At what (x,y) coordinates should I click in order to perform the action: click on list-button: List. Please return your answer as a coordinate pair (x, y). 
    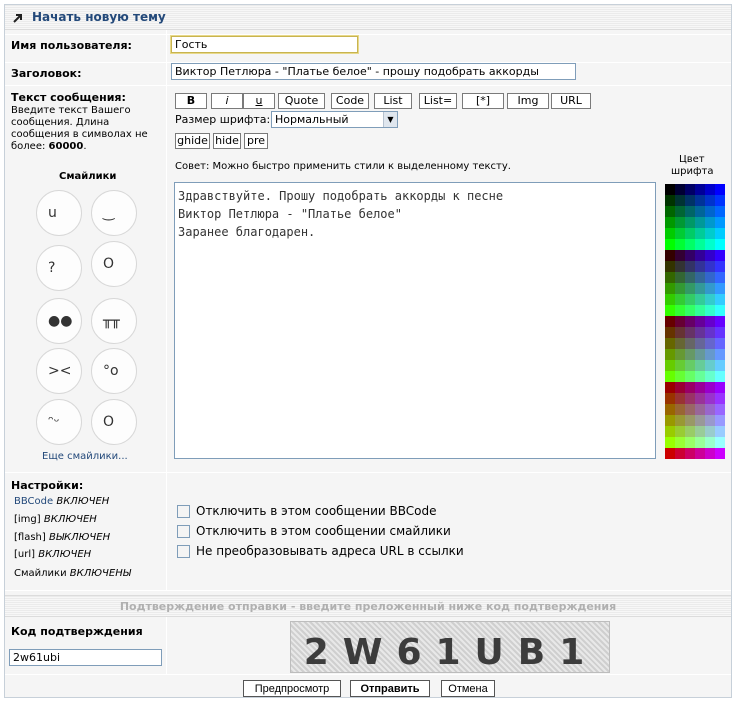
    Looking at the image, I should click on (393, 101).